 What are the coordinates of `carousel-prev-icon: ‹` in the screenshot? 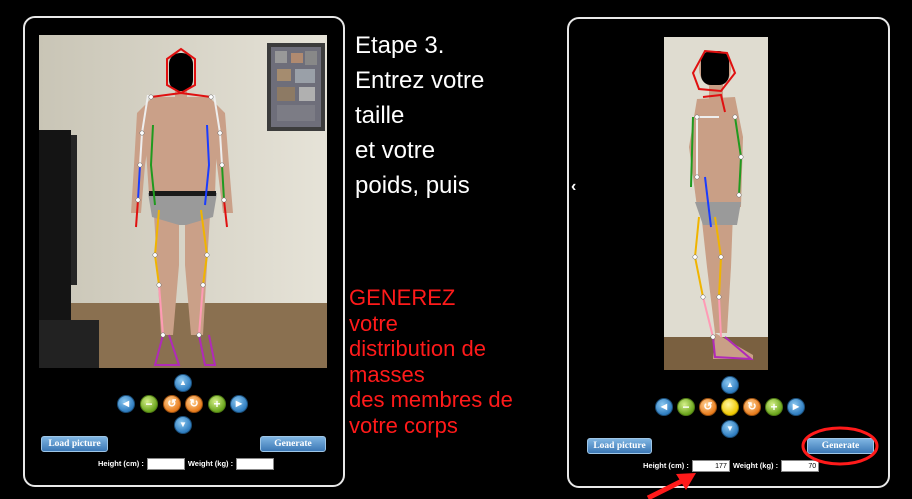 It's located at (573, 187).